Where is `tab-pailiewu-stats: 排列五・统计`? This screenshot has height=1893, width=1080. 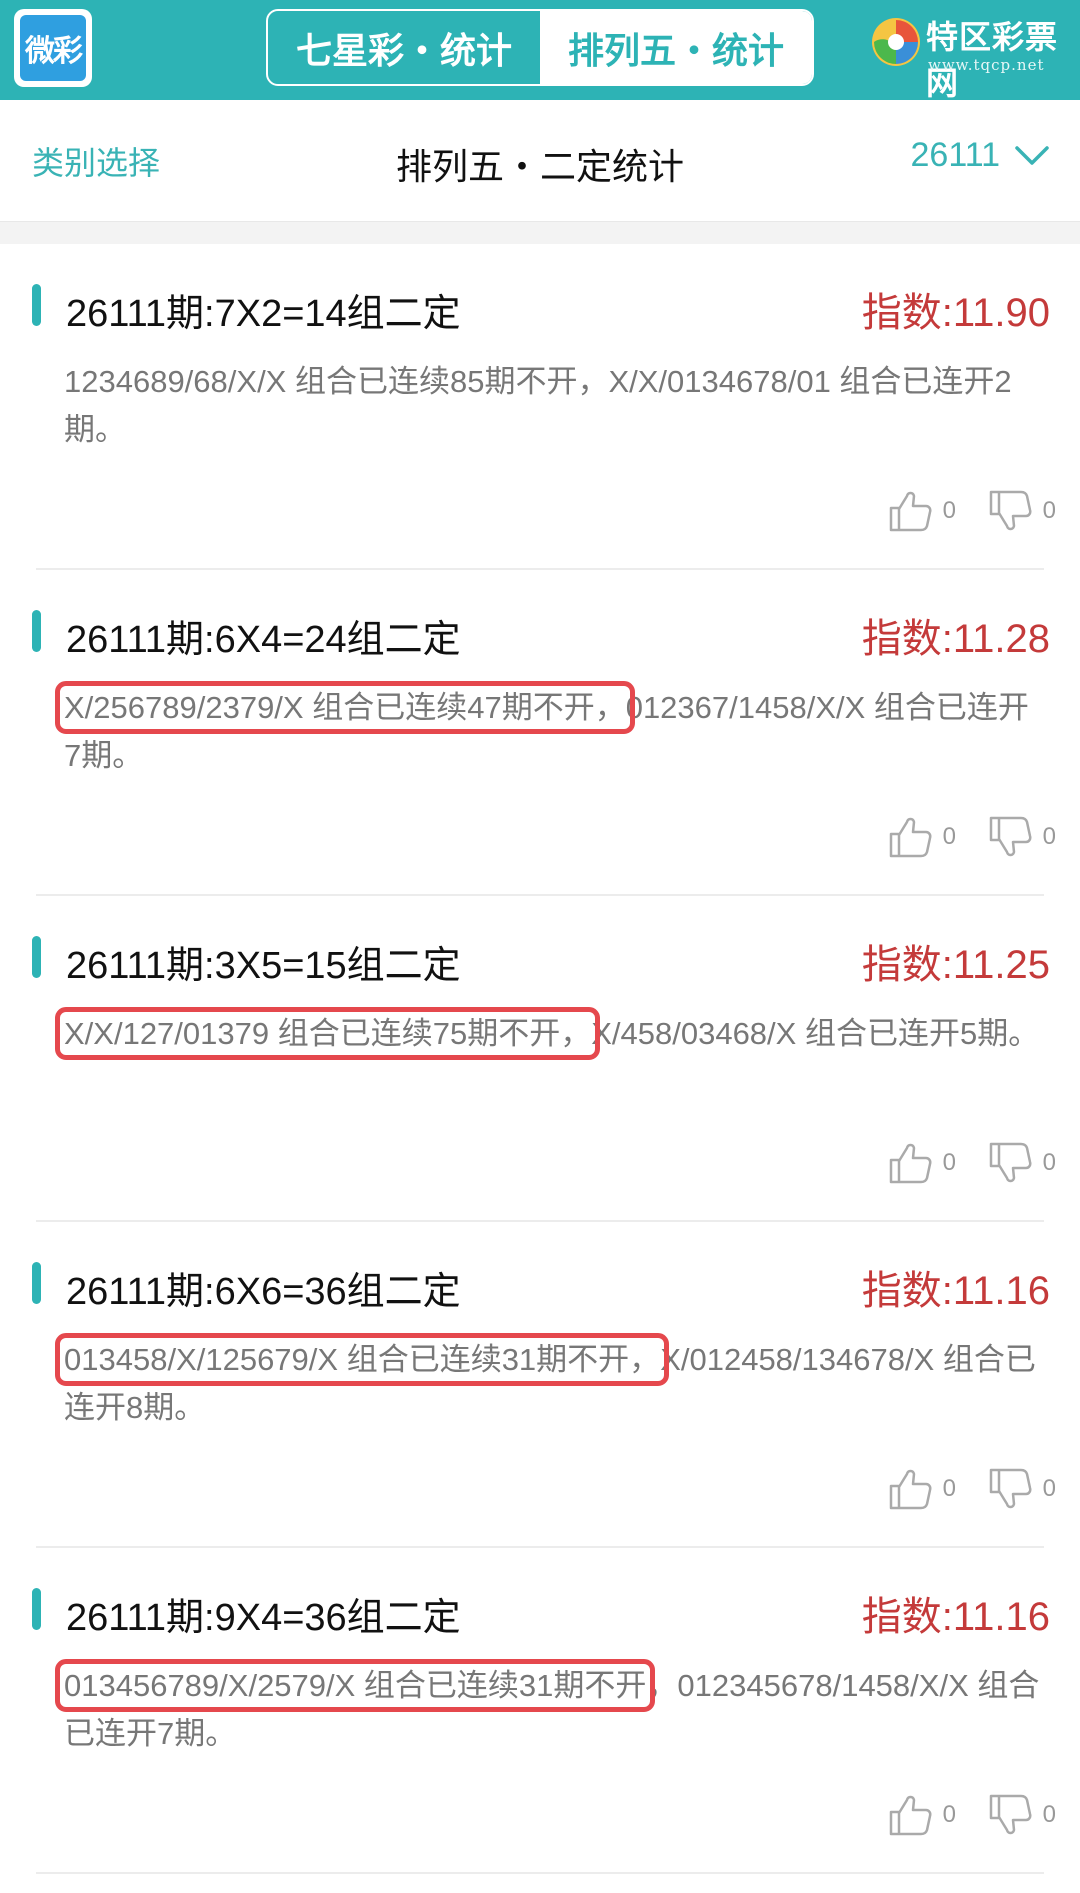
tab-pailiewu-stats: 排列五・统计 is located at coordinates (676, 47).